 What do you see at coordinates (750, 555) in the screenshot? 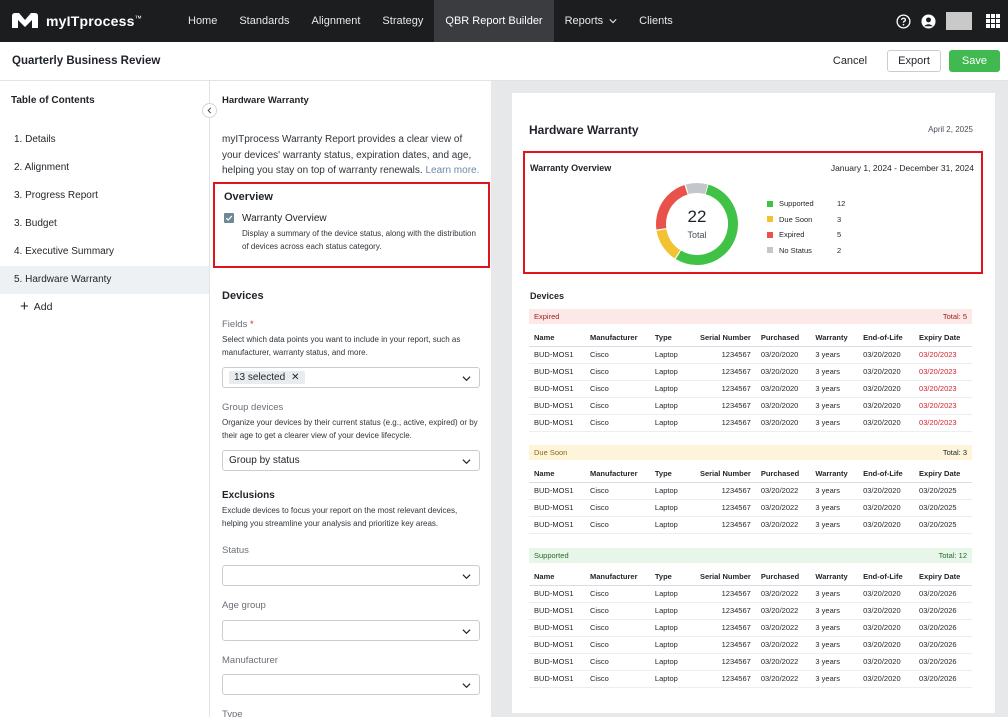
I see `group-supported-band: Supported Total: 12` at bounding box center [750, 555].